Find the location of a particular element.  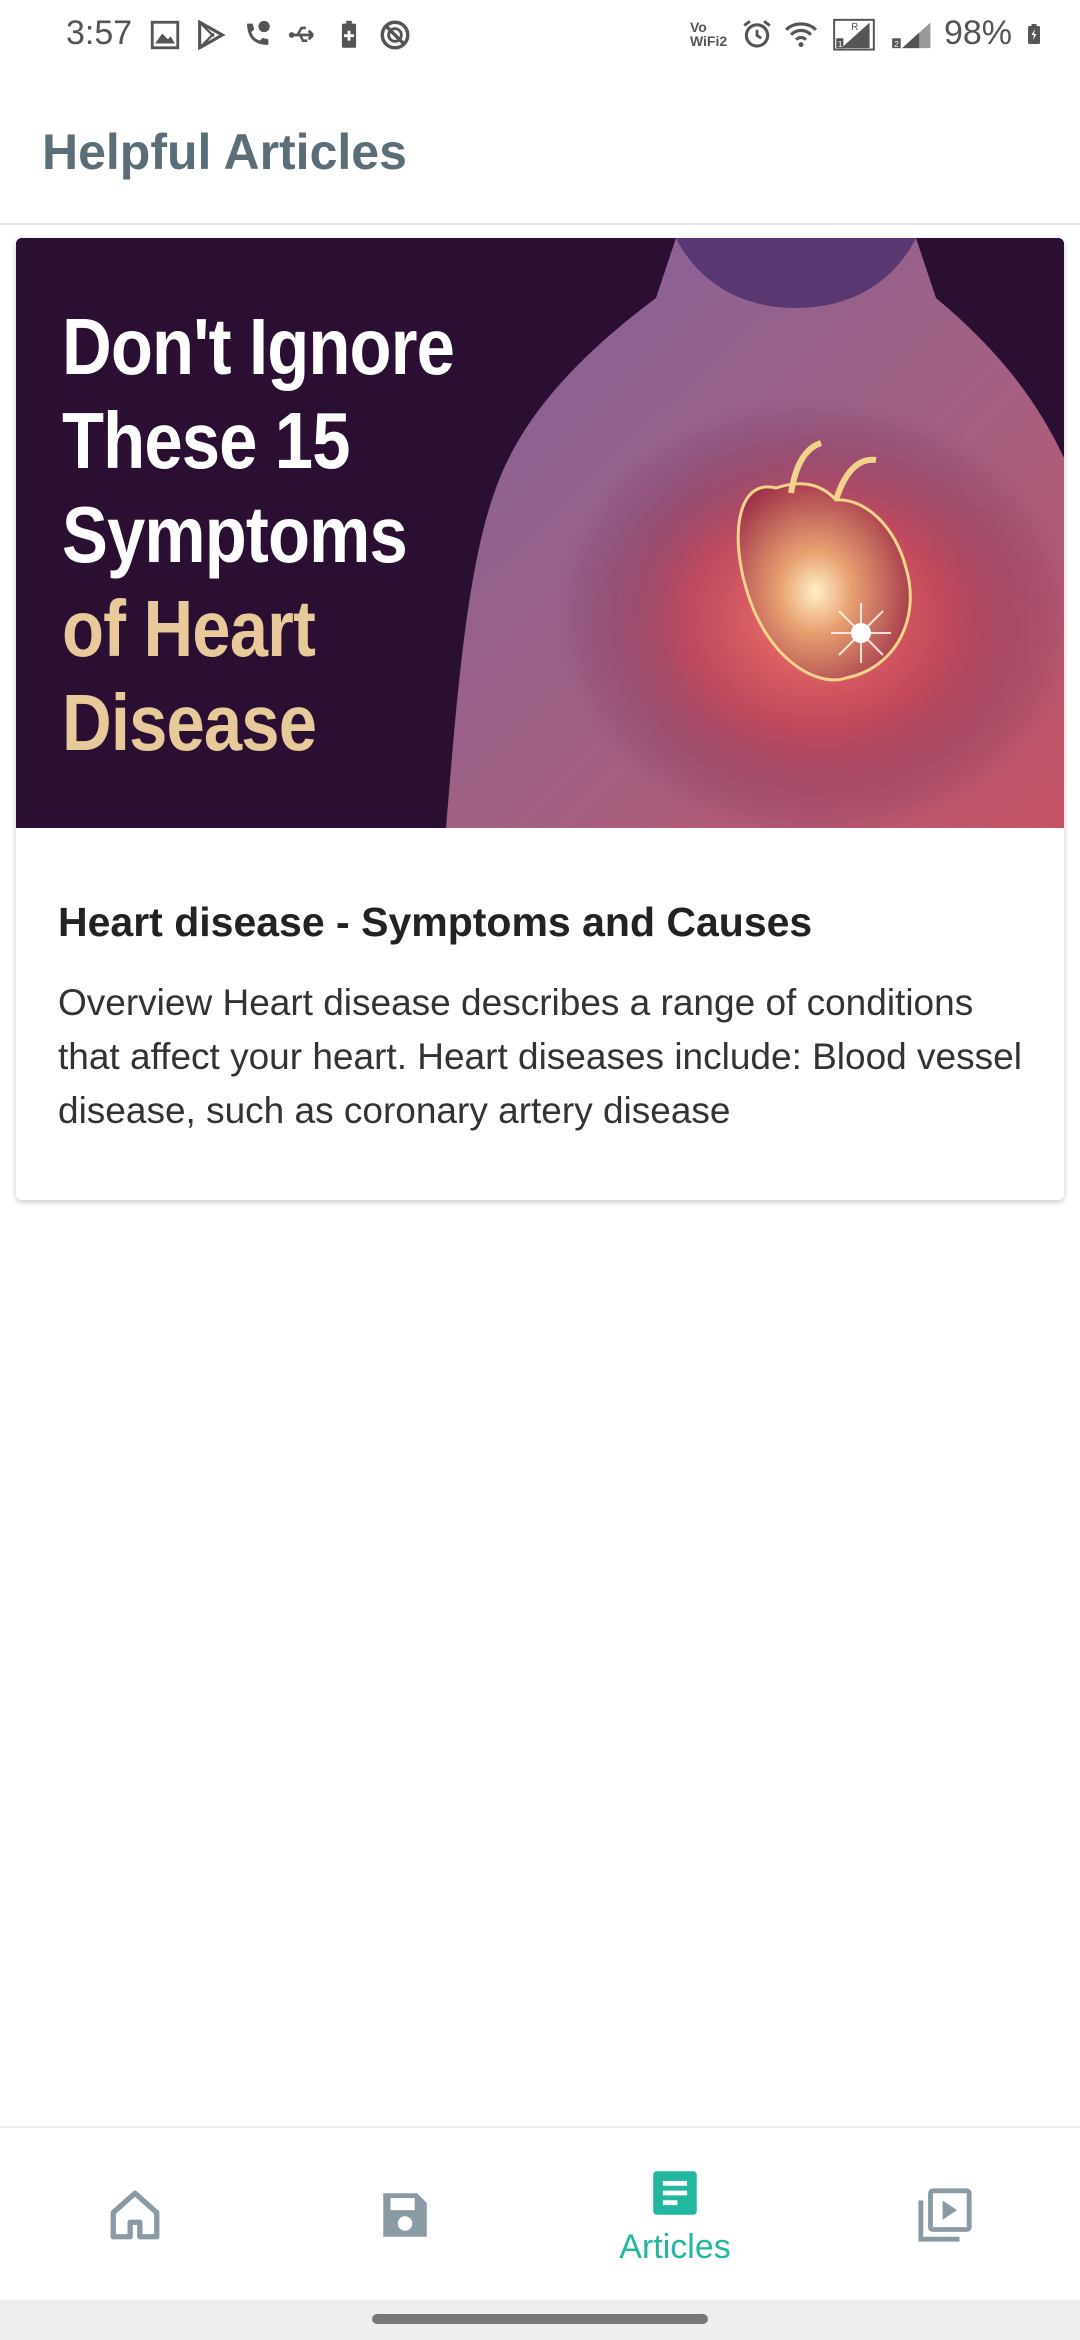

nav-articles: Articles is located at coordinates (675, 2215).